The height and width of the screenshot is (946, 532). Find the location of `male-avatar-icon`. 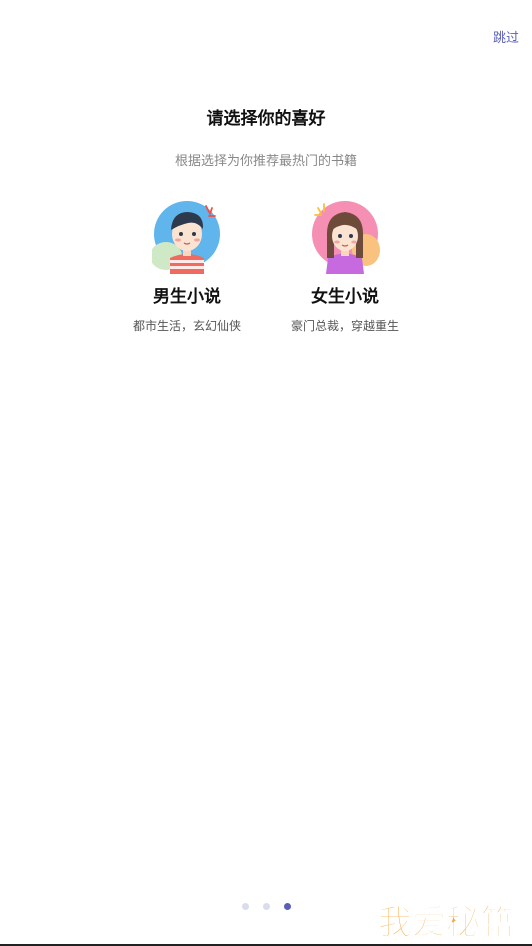

male-avatar-icon is located at coordinates (186, 237).